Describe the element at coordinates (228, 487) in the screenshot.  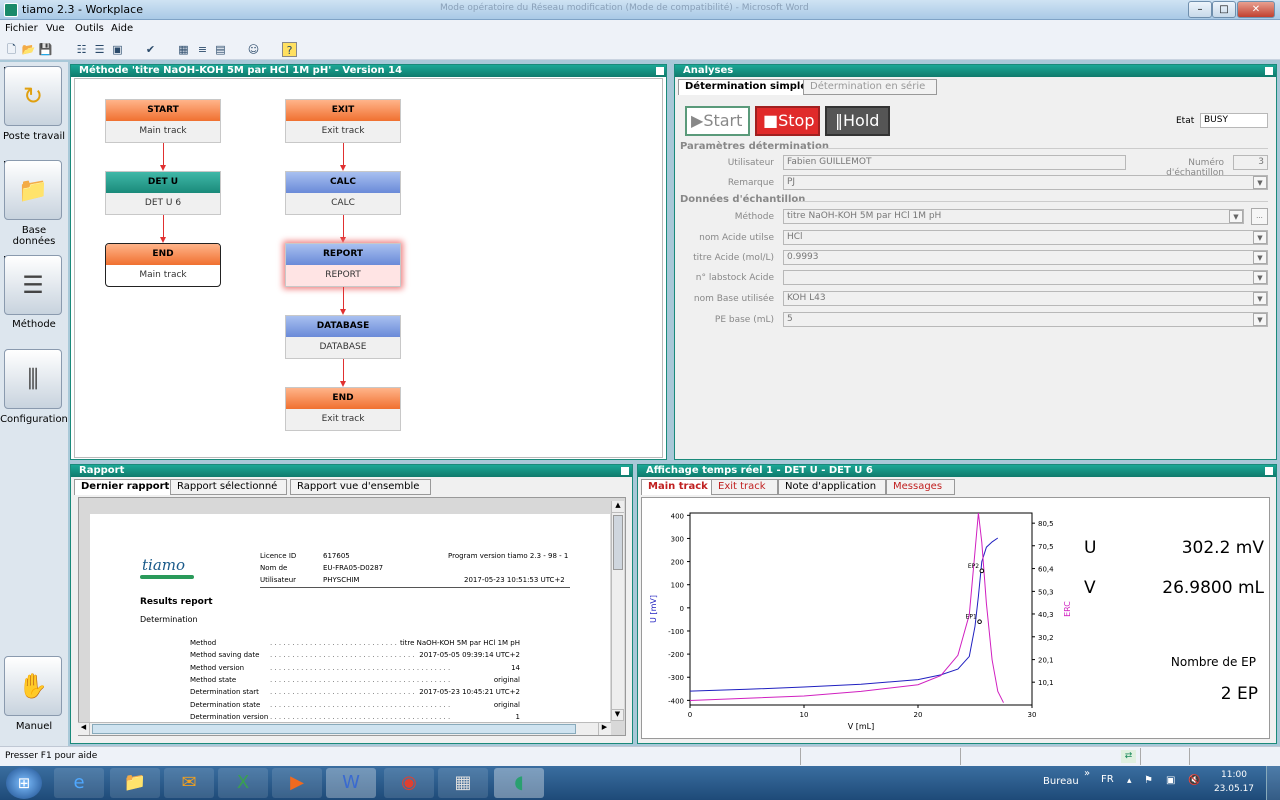
I see `tab-rapport-selectionne: Rapport sélectionné` at that location.